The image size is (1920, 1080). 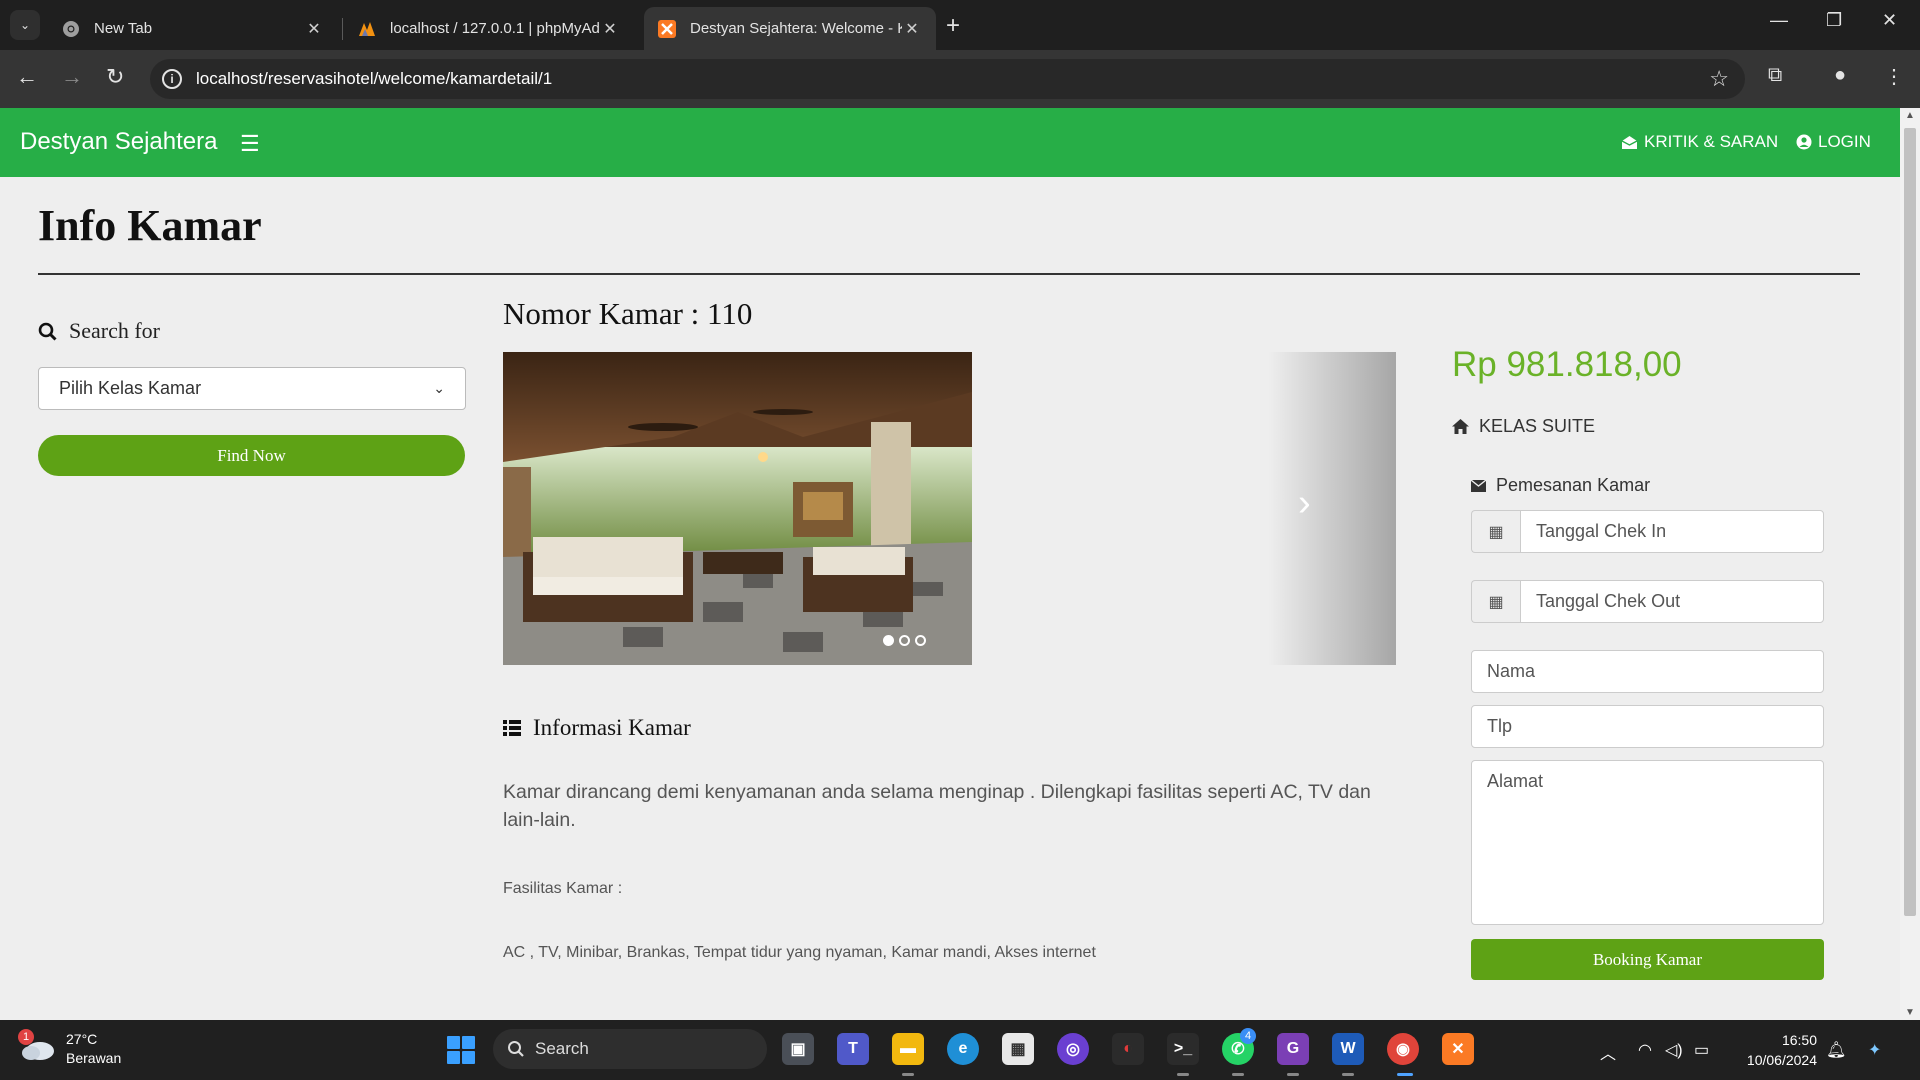 I want to click on xampp-icon, so click(x=667, y=28).